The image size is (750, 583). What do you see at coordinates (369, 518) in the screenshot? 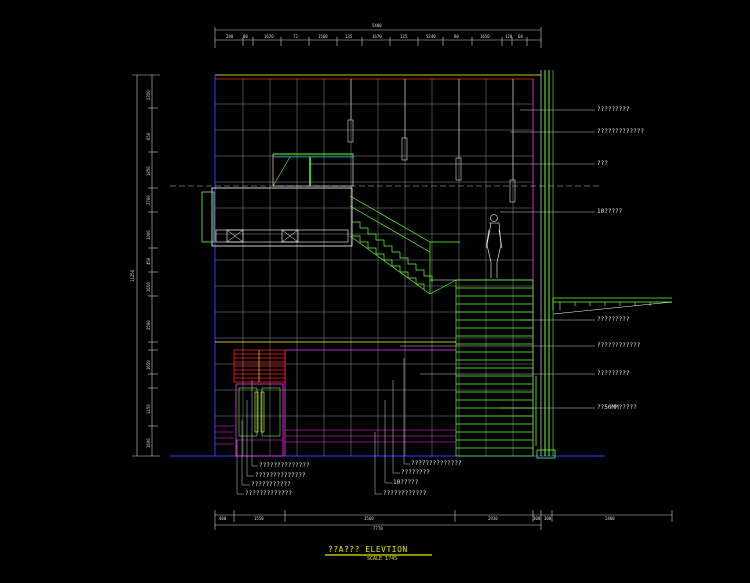
I see `bottom-dim-3: 3560` at bounding box center [369, 518].